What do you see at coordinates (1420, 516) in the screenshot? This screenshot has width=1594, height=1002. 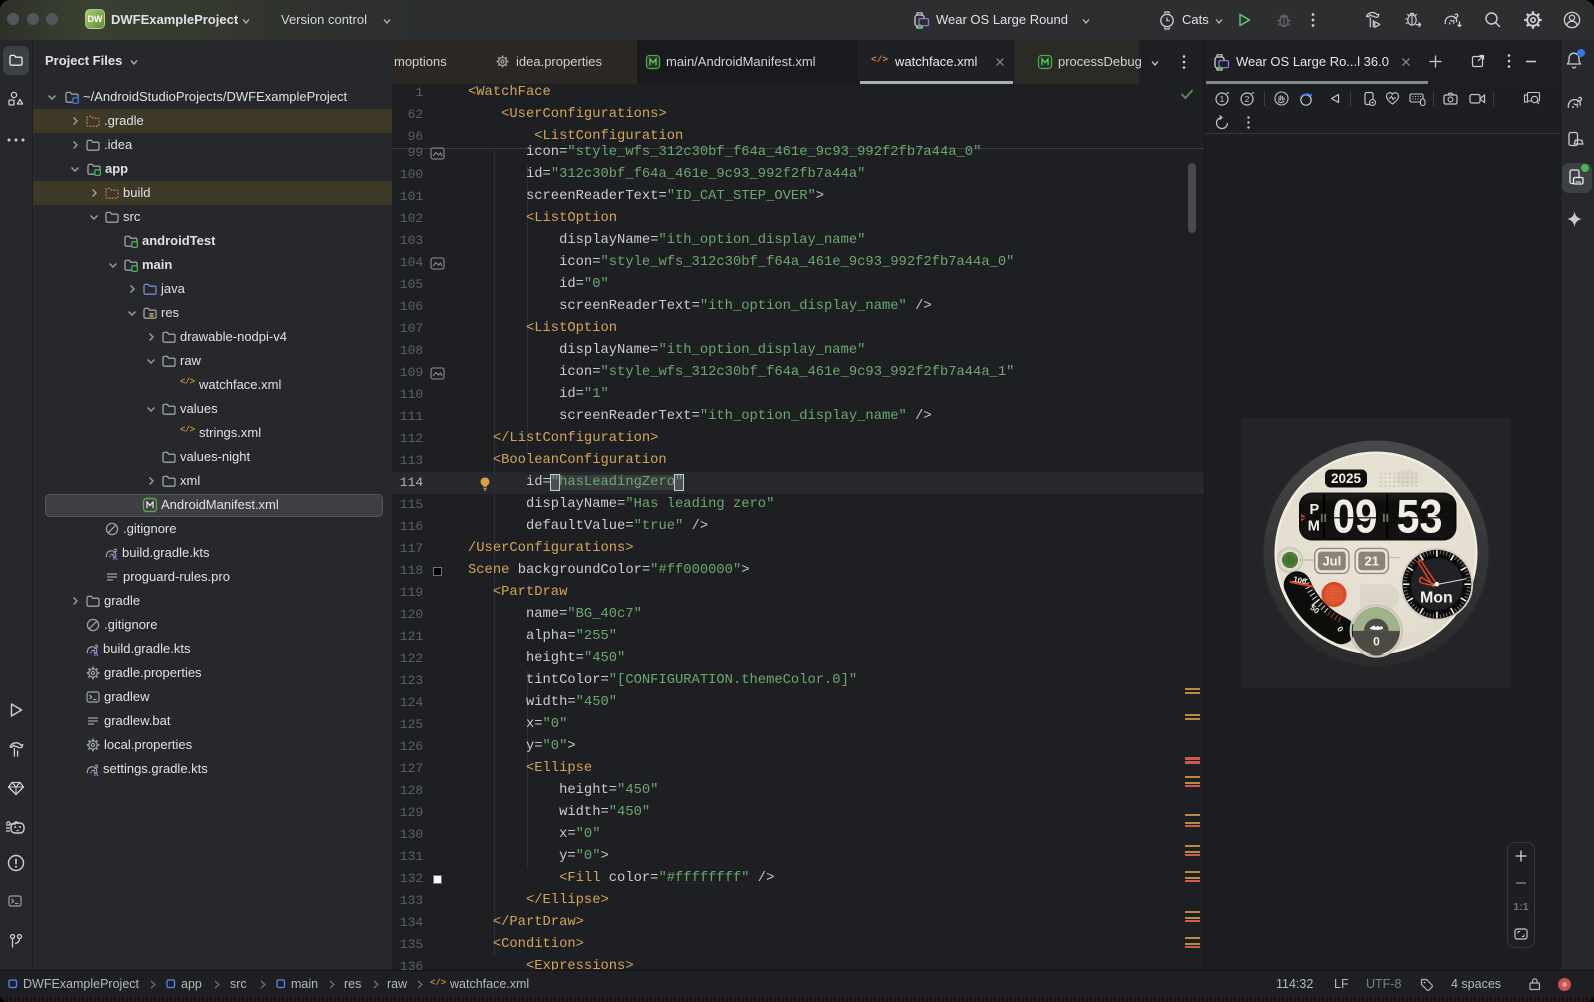 I see `svg-text: 53` at bounding box center [1420, 516].